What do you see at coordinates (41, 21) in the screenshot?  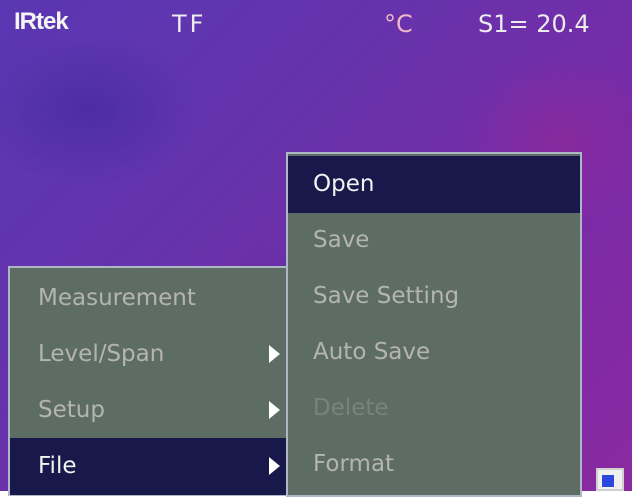 I see `brand-logo: IRtek` at bounding box center [41, 21].